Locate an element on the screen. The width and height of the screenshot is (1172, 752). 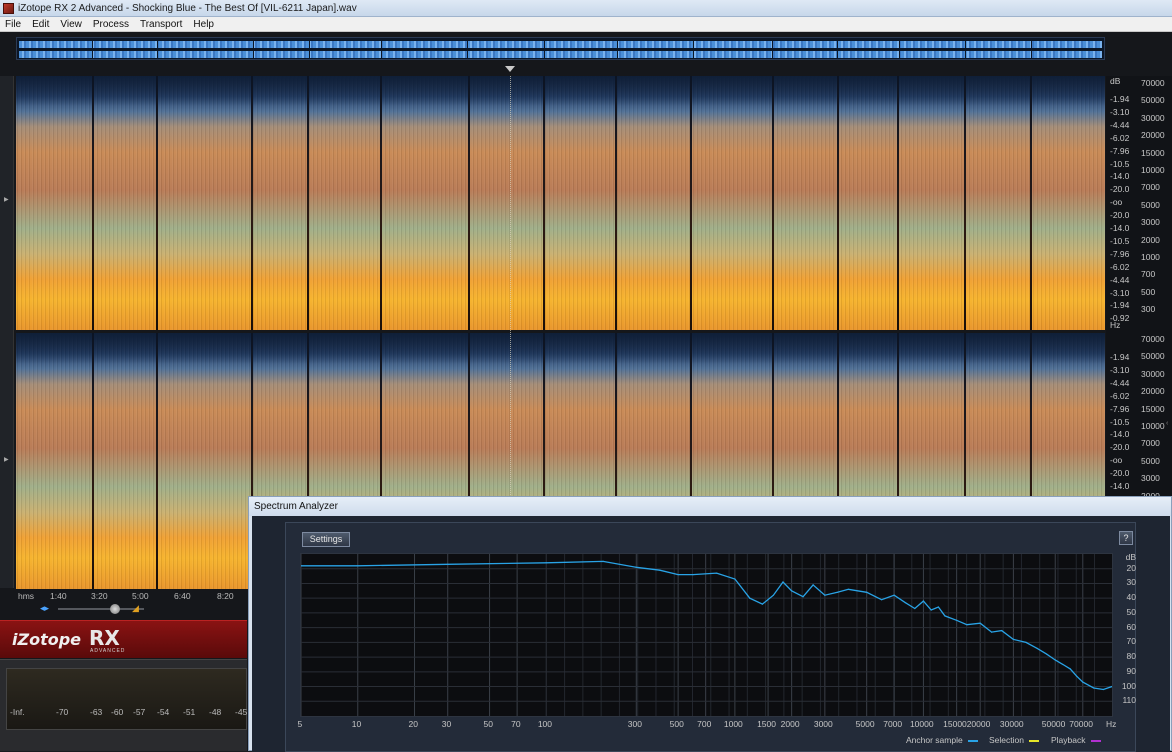
scroll-grip-icon: ‹ is located at coordinates (1169, 435).